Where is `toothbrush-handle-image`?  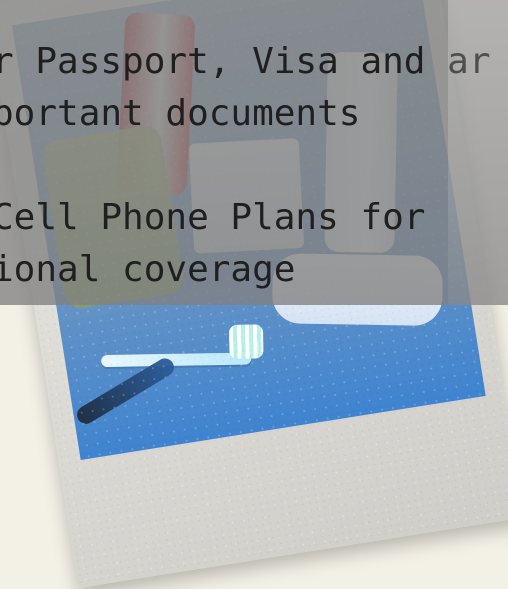 toothbrush-handle-image is located at coordinates (176, 360).